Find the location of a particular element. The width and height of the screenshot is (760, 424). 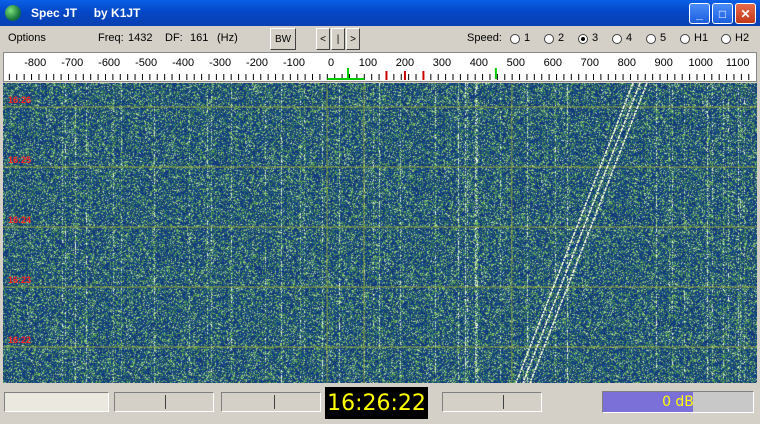

nav-left-button: < is located at coordinates (323, 39).